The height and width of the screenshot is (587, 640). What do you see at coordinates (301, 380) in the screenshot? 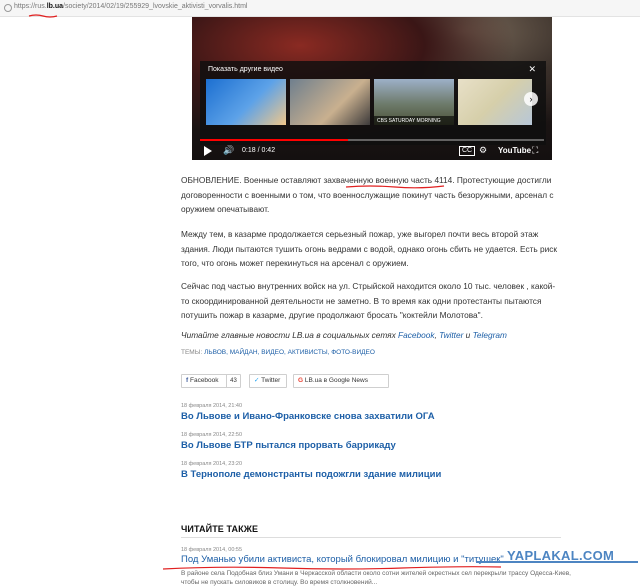
I see `google-news-icon: G` at bounding box center [301, 380].